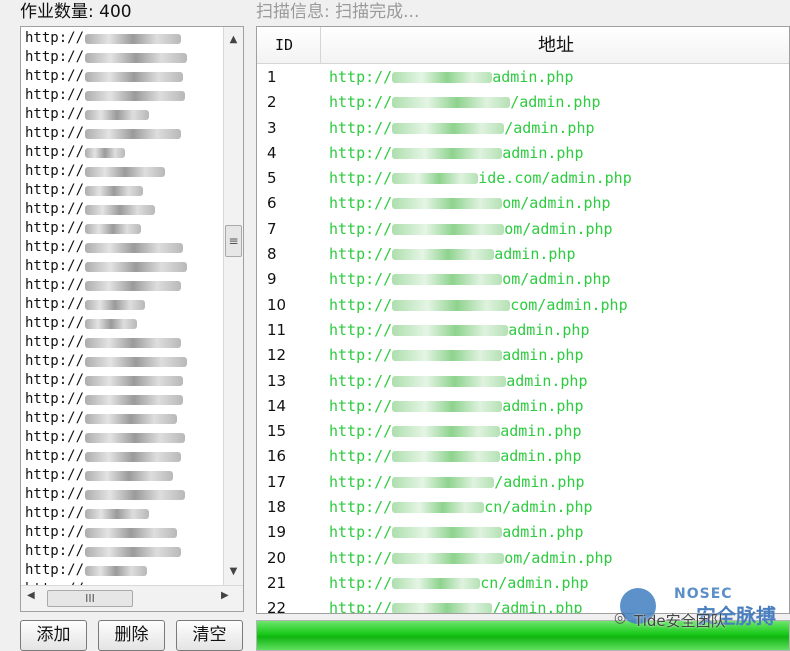 This screenshot has width=790, height=651. I want to click on table-row: 3 http:// /admin.php, so click(523, 128).